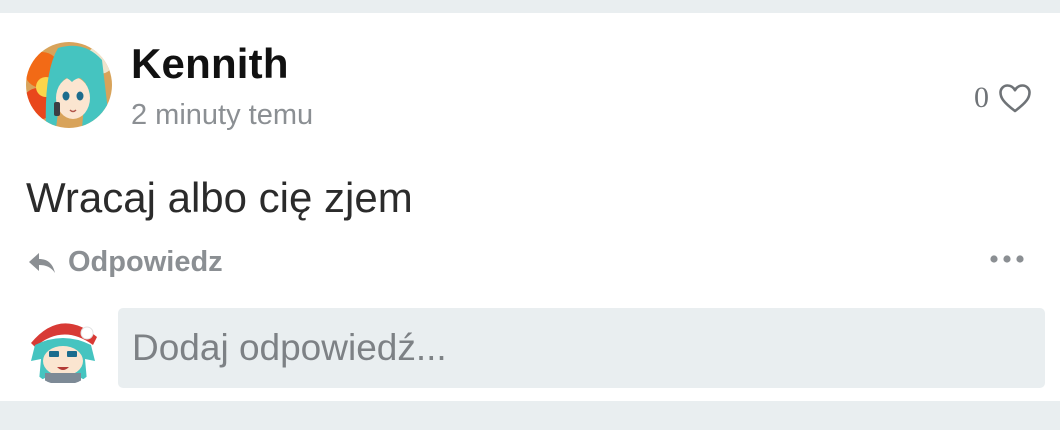 The width and height of the screenshot is (1060, 430). I want to click on heart-icon, so click(1015, 98).